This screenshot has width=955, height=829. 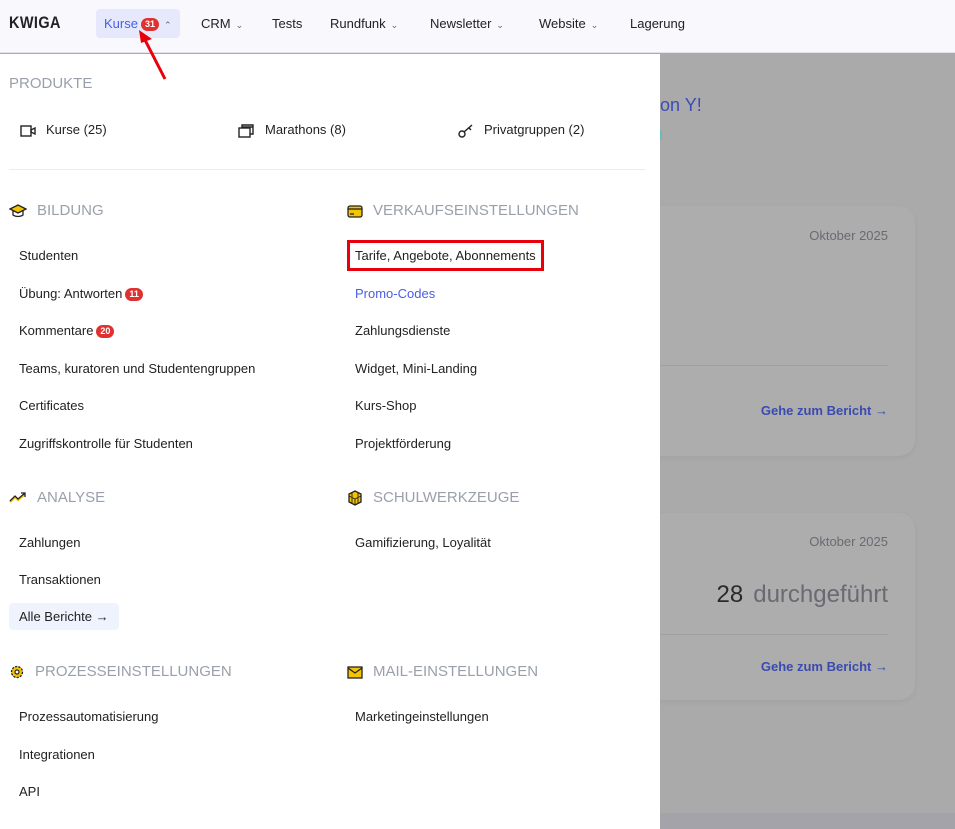 I want to click on section-title-prozess: PROZESSEINSTELLUNGEN, so click(x=120, y=671).